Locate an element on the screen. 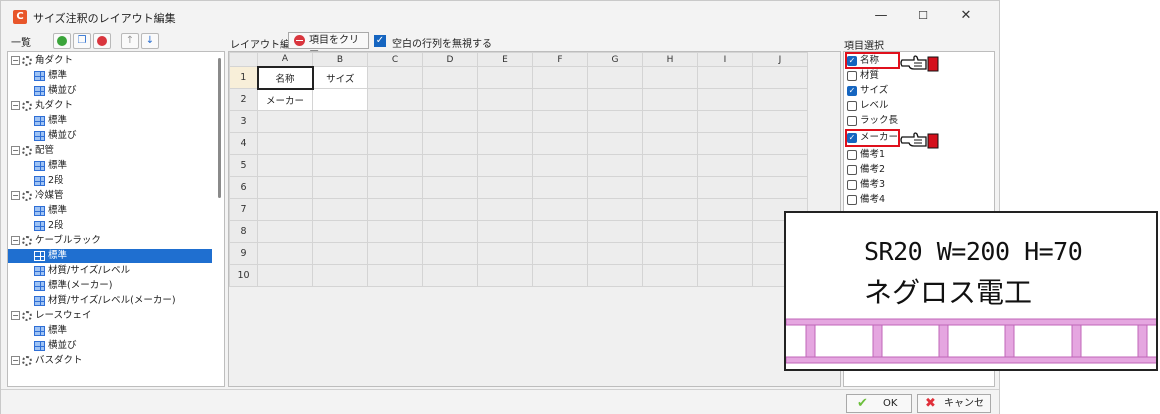  maximize-button: ☐ is located at coordinates (923, 16).